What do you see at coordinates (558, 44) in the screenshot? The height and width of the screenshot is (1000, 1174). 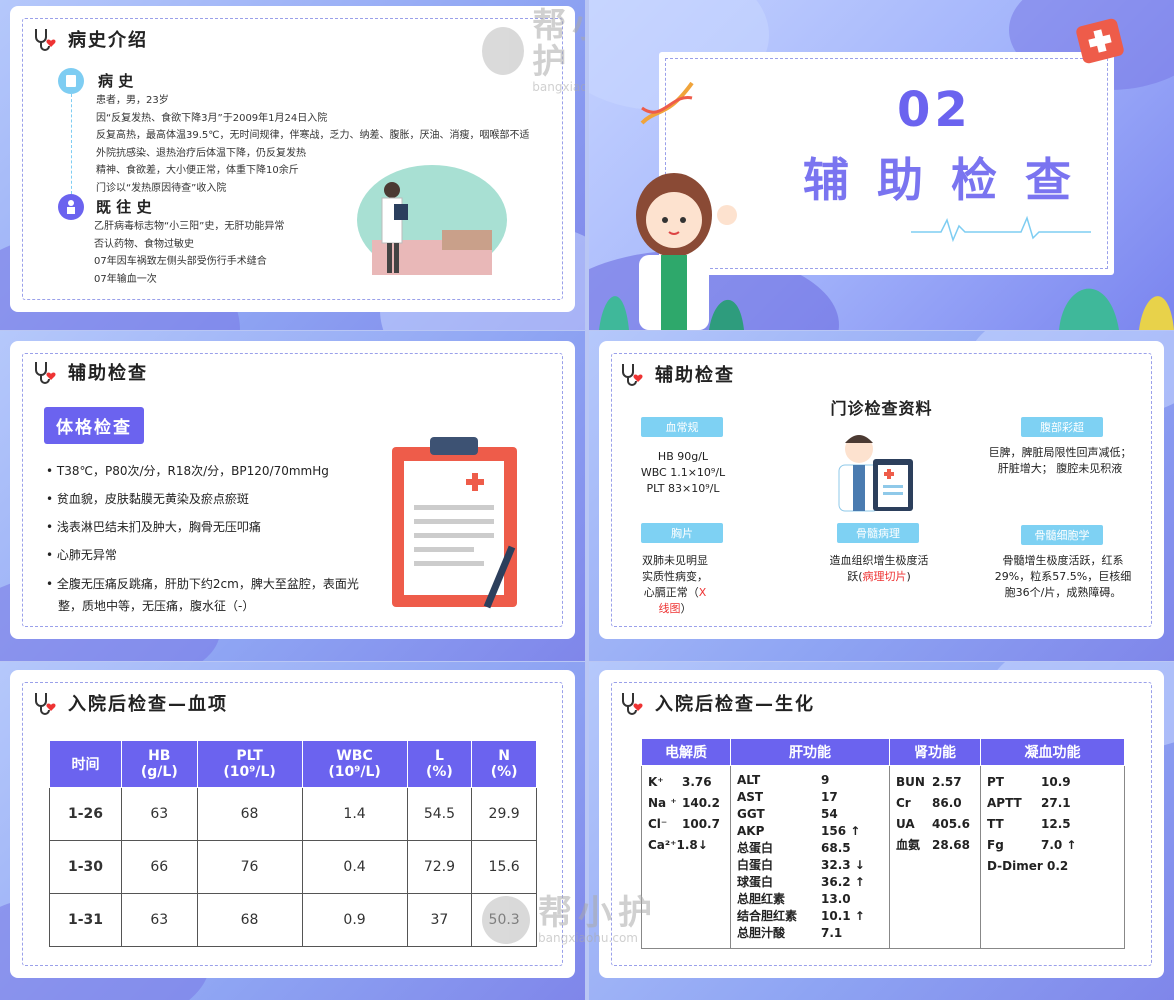 I see `watermark-title: 帮小护` at bounding box center [558, 44].